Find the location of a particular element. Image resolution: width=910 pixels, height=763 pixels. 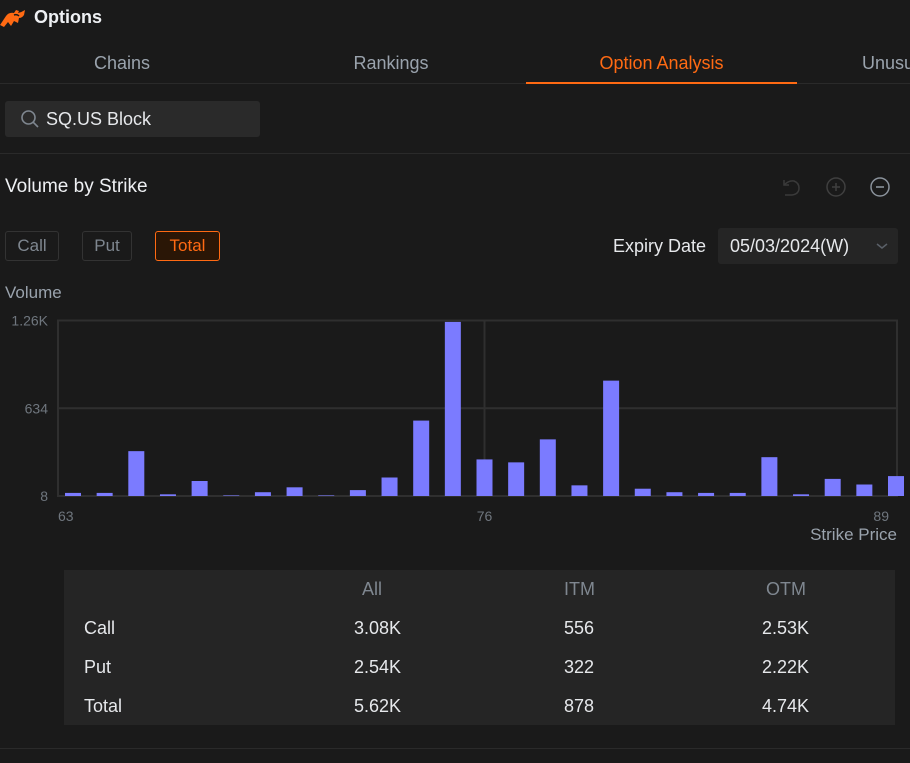

y-tick-label: 1.26K is located at coordinates (29, 321).